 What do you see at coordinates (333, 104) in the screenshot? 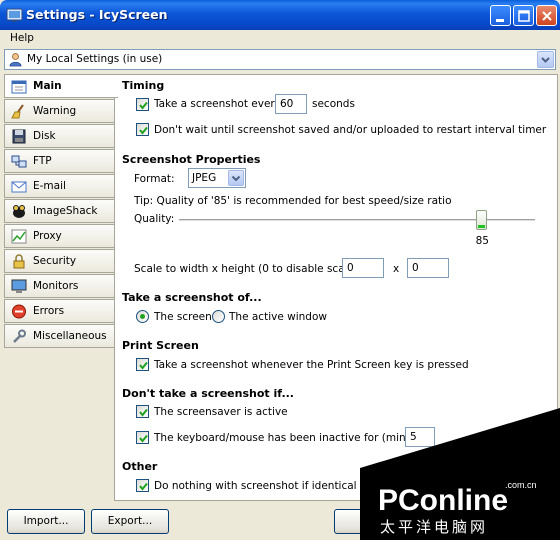
I see `seconds-label: seconds` at bounding box center [333, 104].